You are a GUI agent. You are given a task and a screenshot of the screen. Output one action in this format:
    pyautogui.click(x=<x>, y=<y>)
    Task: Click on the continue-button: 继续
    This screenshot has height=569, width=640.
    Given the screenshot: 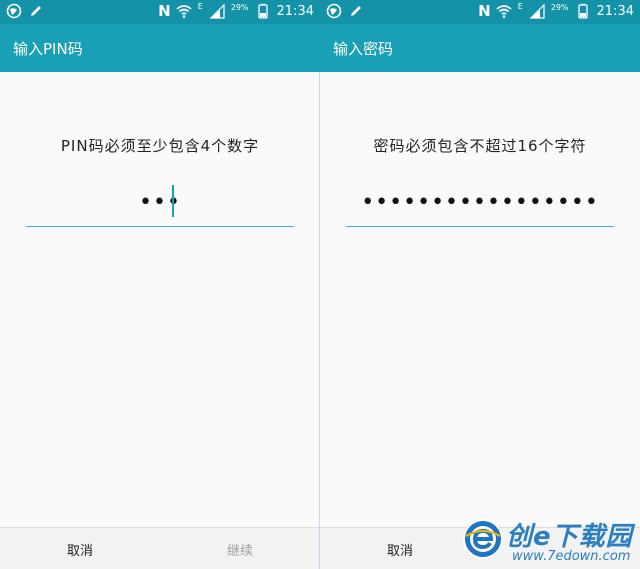 What is the action you would take?
    pyautogui.click(x=240, y=549)
    